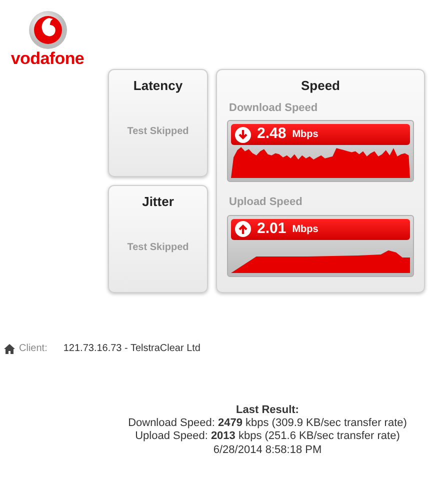 The height and width of the screenshot is (480, 429). I want to click on logo-text: vodafone, so click(47, 58).